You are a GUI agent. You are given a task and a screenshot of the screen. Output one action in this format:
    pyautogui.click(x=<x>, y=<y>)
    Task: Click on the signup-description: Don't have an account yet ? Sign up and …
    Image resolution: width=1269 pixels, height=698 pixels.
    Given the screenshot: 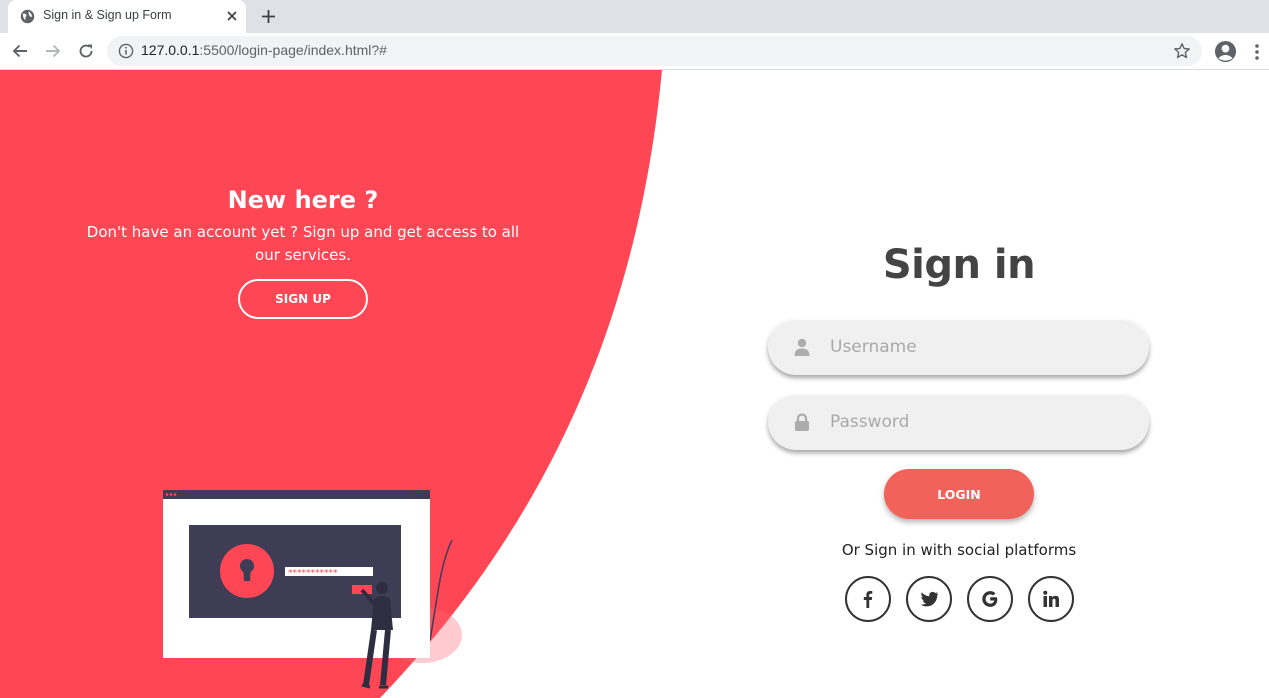 What is the action you would take?
    pyautogui.click(x=303, y=243)
    